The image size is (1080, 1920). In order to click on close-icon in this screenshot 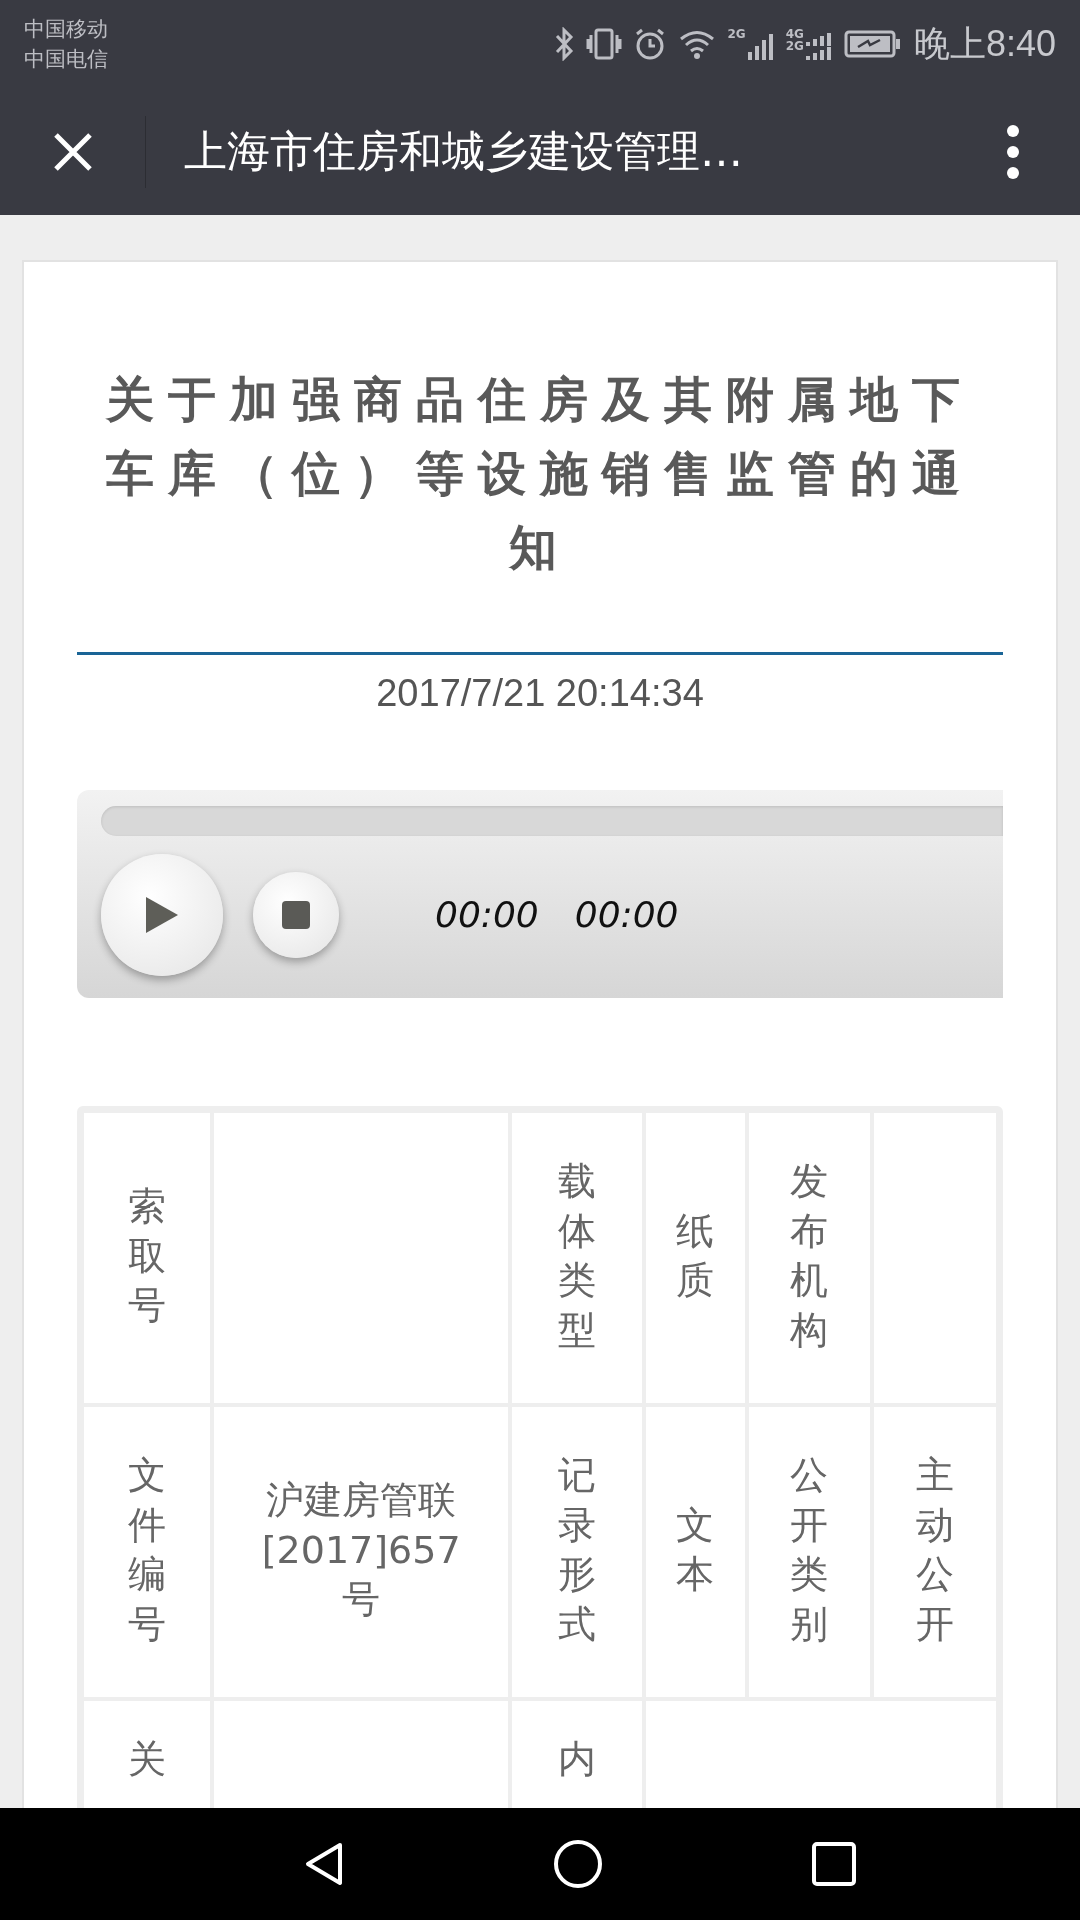, I will do `click(72, 151)`.